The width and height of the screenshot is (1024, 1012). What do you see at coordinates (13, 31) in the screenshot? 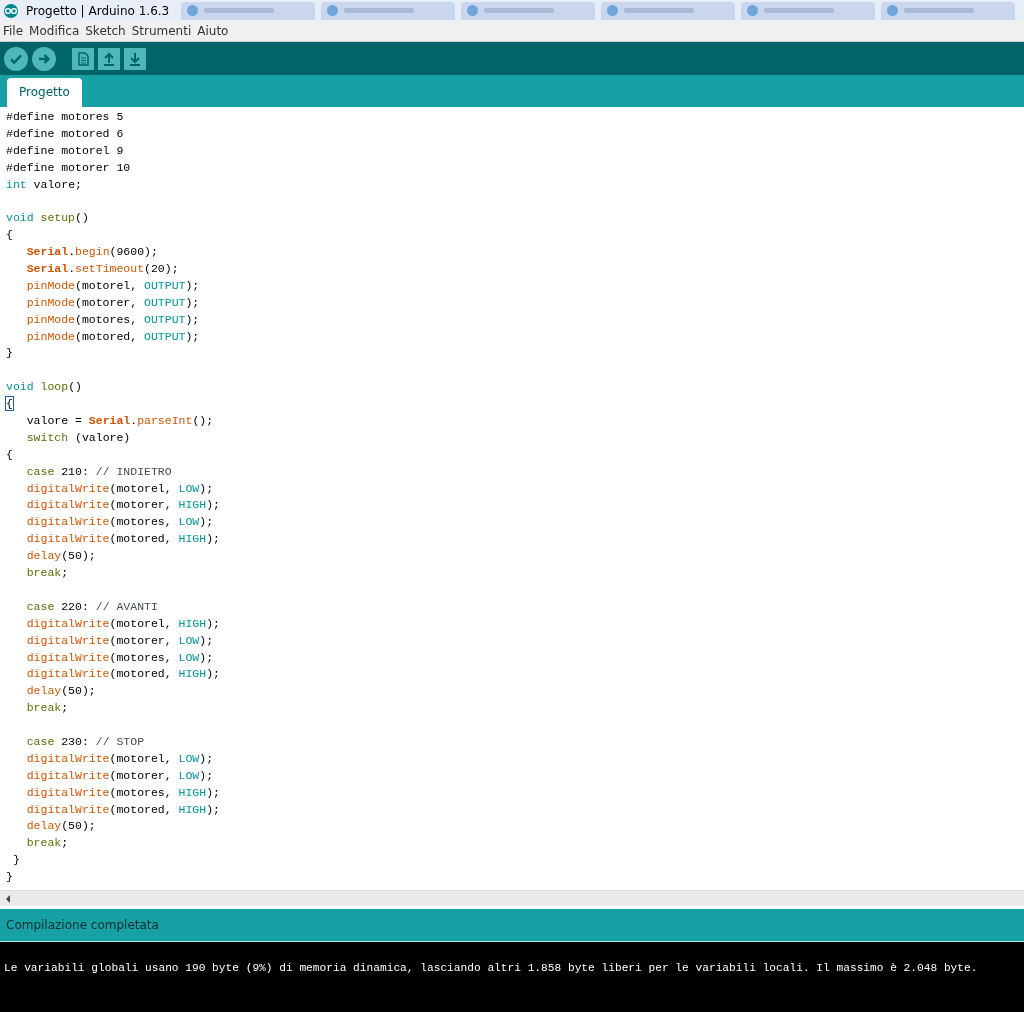
I see `menu-item: File` at bounding box center [13, 31].